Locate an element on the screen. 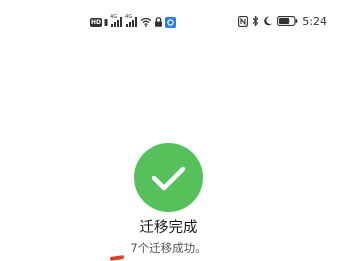  nfc-icon is located at coordinates (243, 21).